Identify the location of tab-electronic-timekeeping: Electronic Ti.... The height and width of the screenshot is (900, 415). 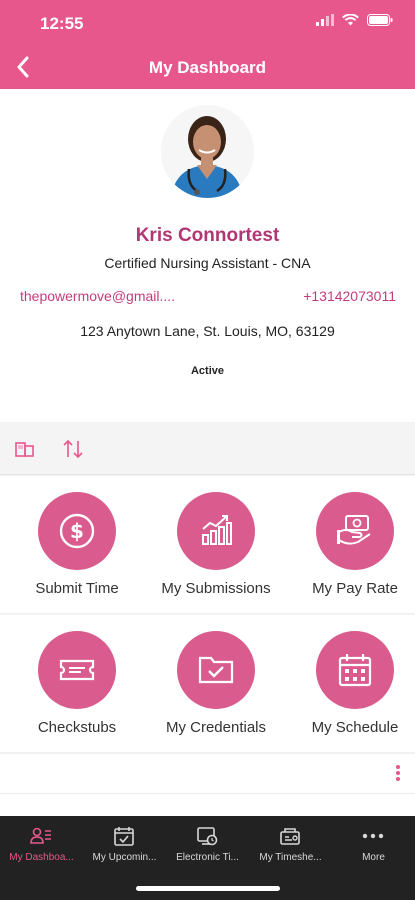
(207, 845).